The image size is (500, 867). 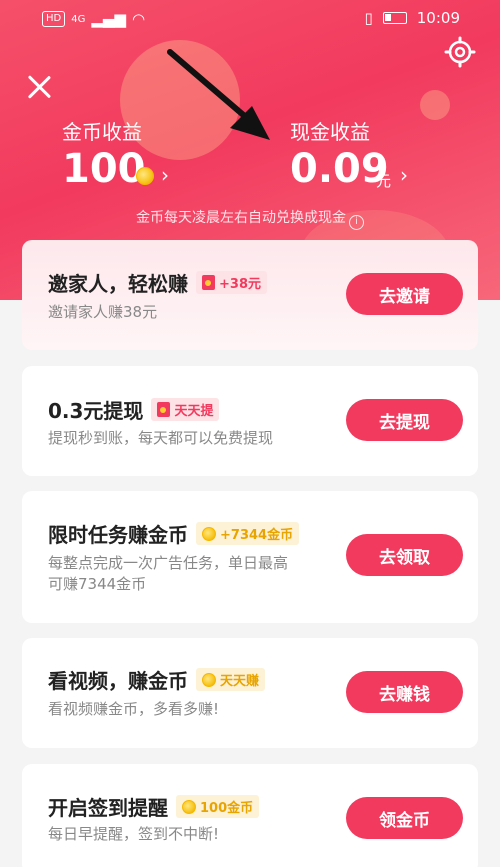 I want to click on cash-earnings-label: 现金收益, so click(x=330, y=132).